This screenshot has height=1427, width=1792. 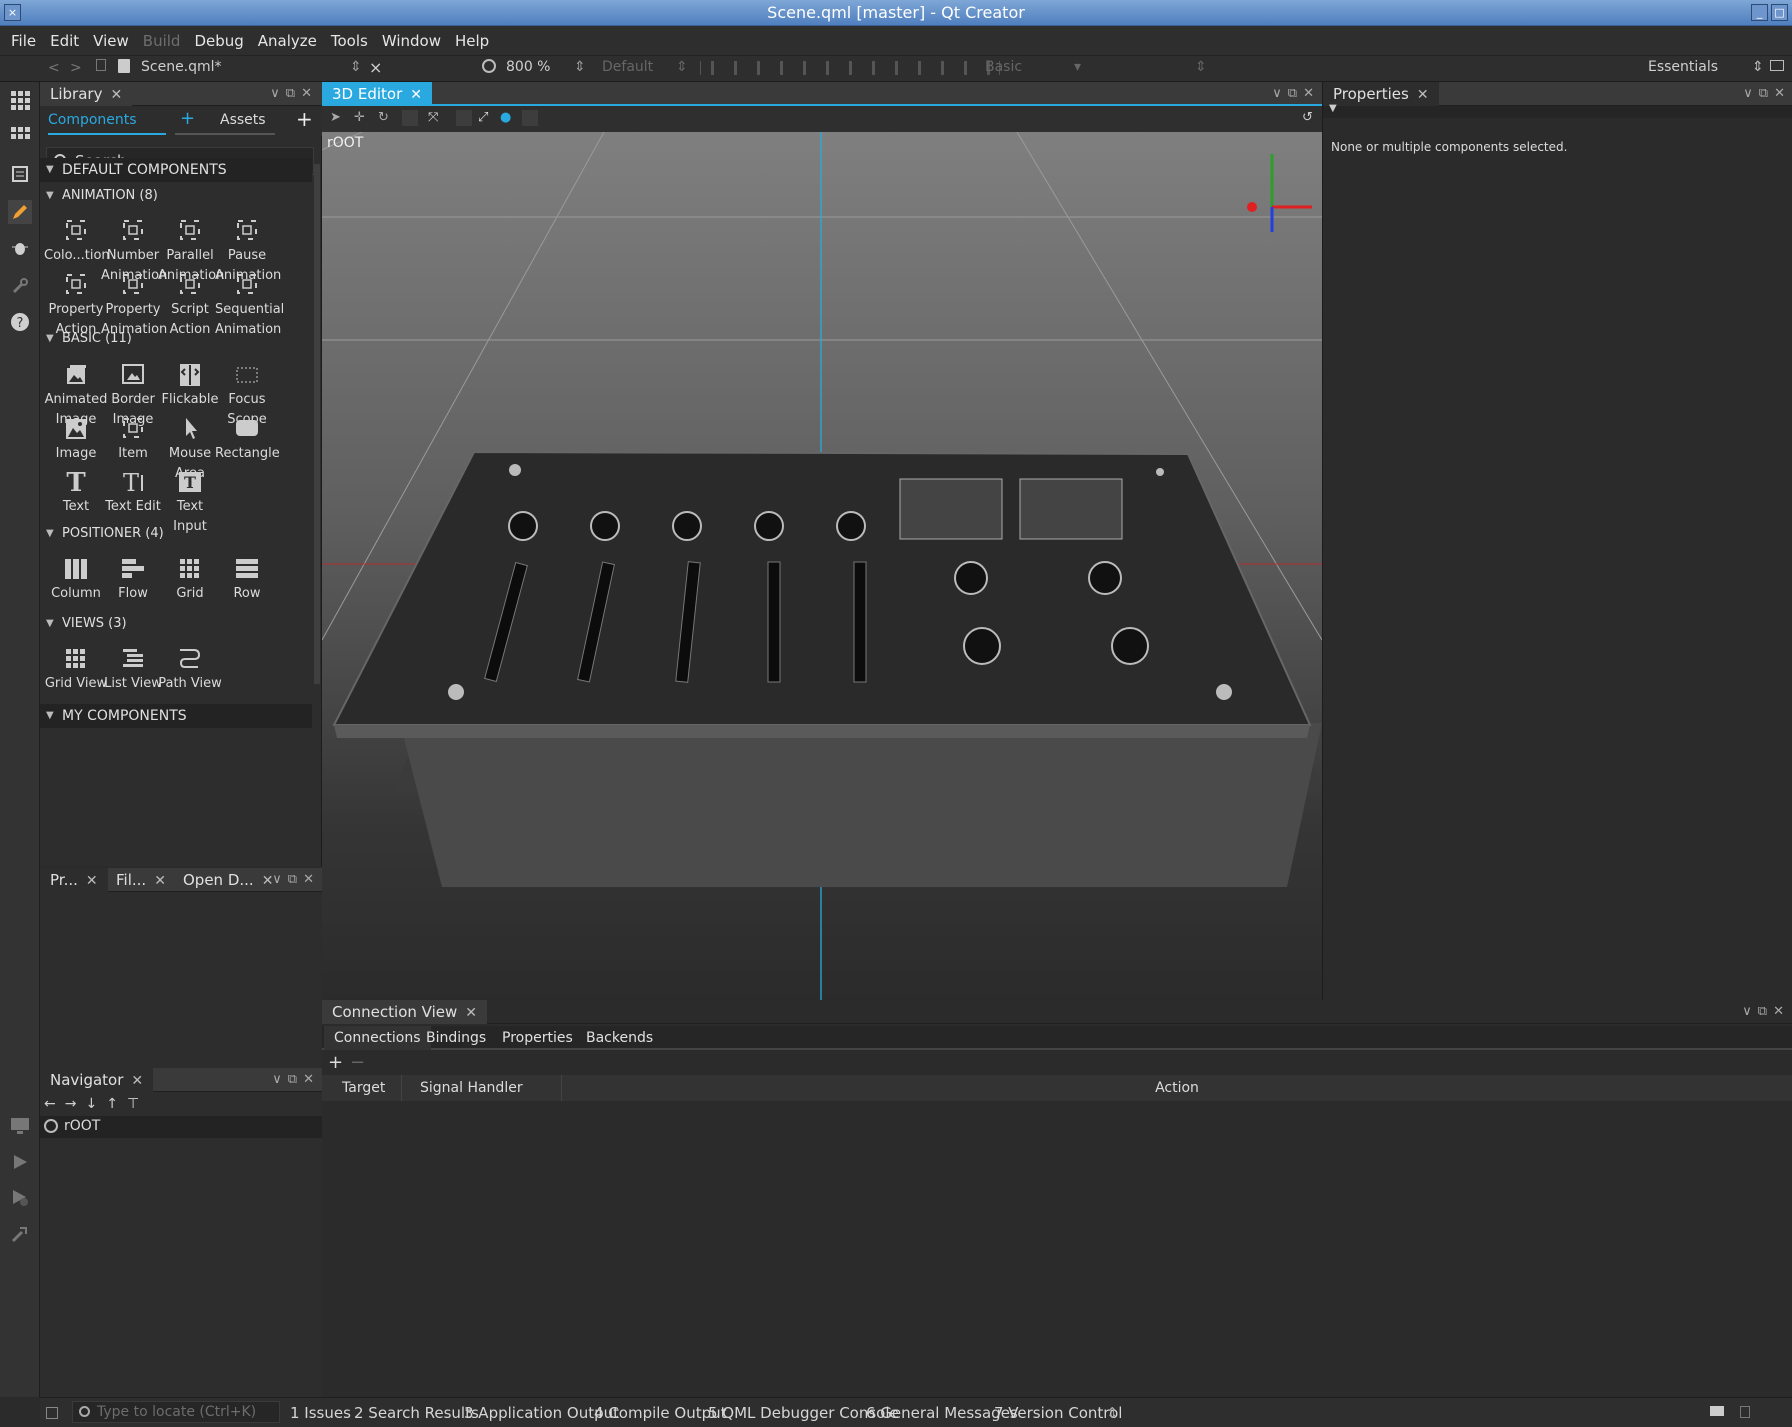 I want to click on nav-forward-icon: >, so click(x=76, y=68).